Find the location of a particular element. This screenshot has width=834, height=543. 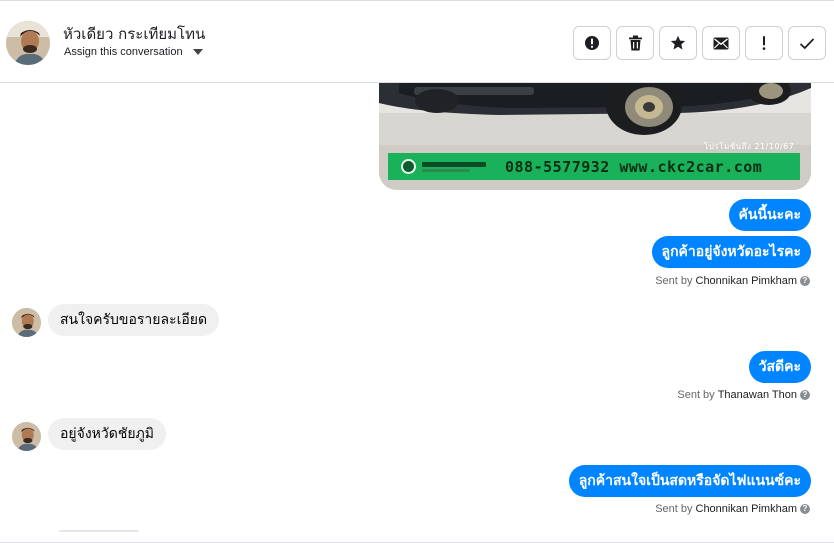

checkmark-icon is located at coordinates (807, 43).